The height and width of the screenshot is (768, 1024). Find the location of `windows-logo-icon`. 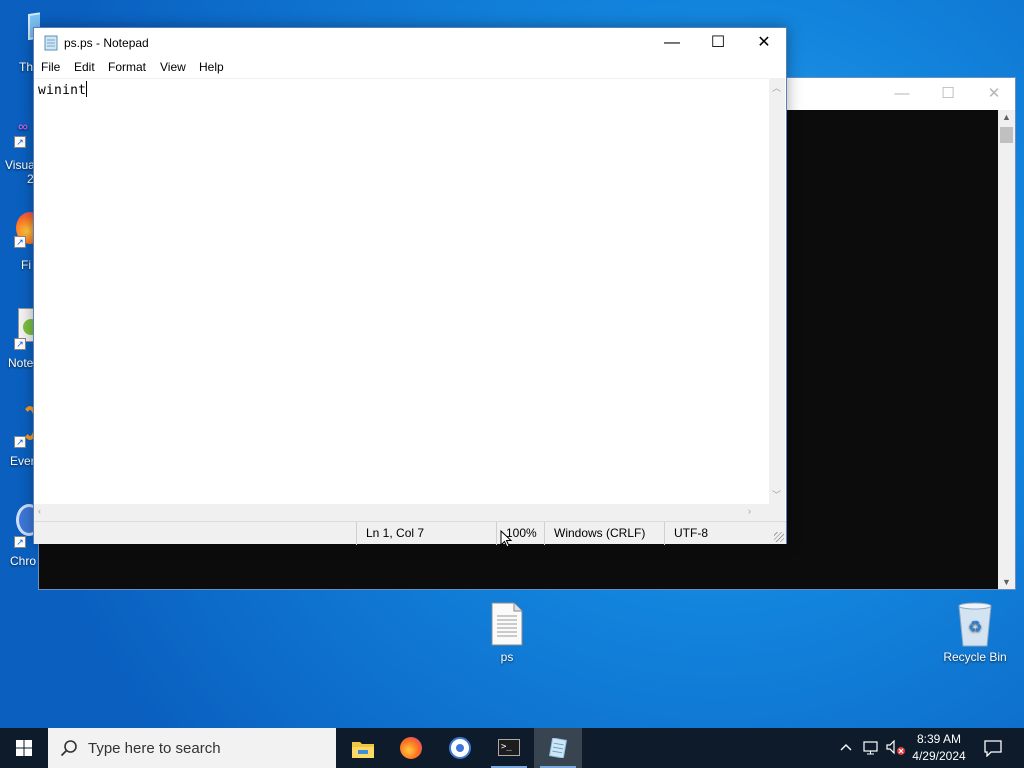

windows-logo-icon is located at coordinates (24, 748).